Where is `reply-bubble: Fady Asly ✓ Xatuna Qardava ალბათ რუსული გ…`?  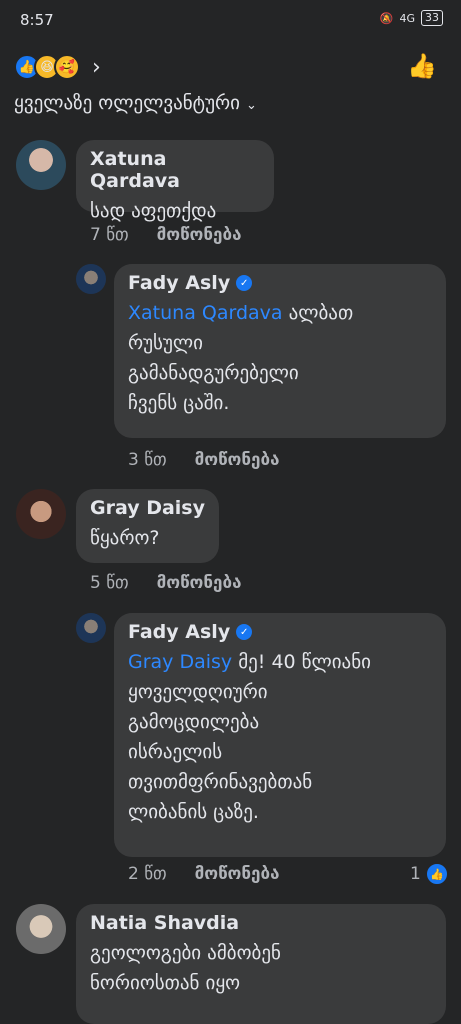
reply-bubble: Fady Asly ✓ Xatuna Qardava ალბათ რუსული გ… is located at coordinates (280, 351).